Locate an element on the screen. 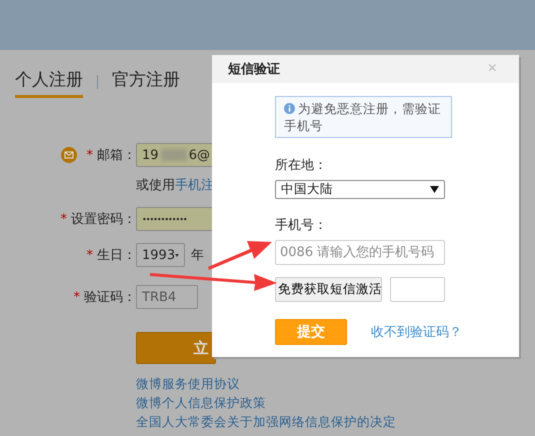 This screenshot has width=535, height=436. agreement-link: 全国人大常委会关于加强网络信息保护的决定 is located at coordinates (335, 422).